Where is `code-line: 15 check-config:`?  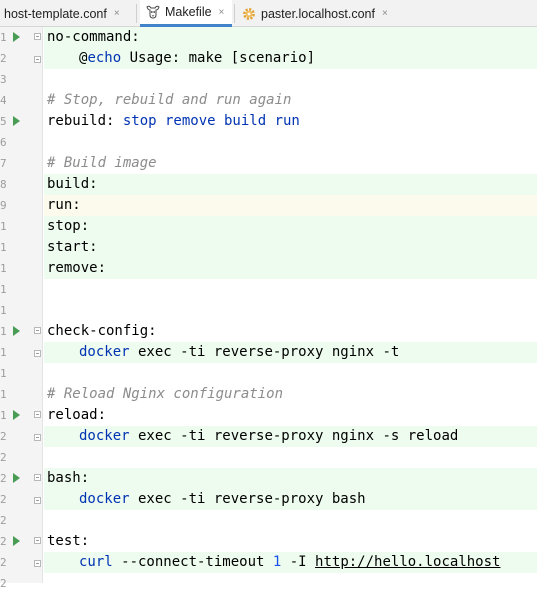
code-line: 15 check-config: is located at coordinates (268, 331).